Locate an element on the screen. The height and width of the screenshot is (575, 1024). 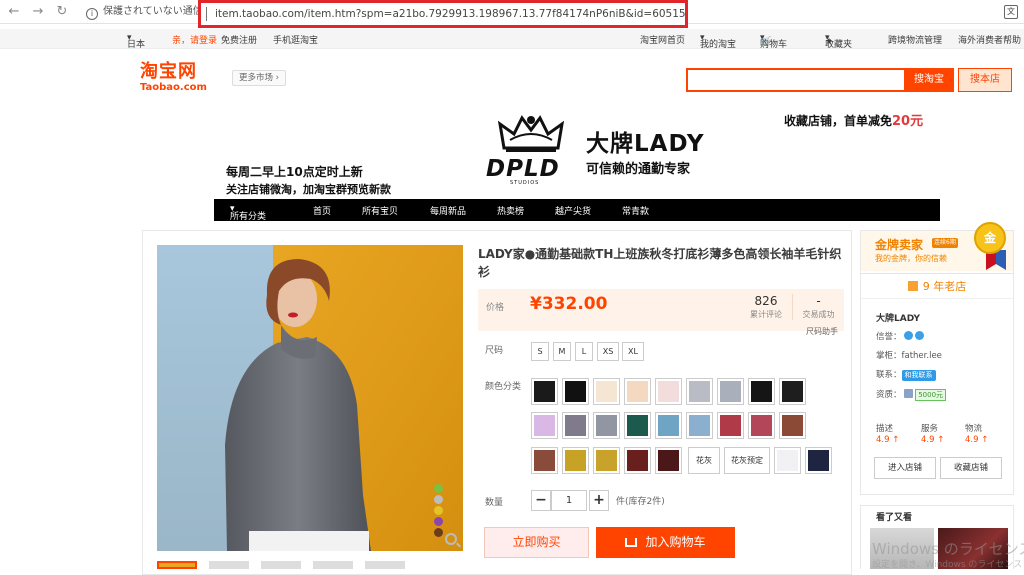
shop-nav: 所有分类 ▾ 首页 所有宝贝 每周新品 热卖榜 越产尖货 常青款 is located at coordinates (577, 210).